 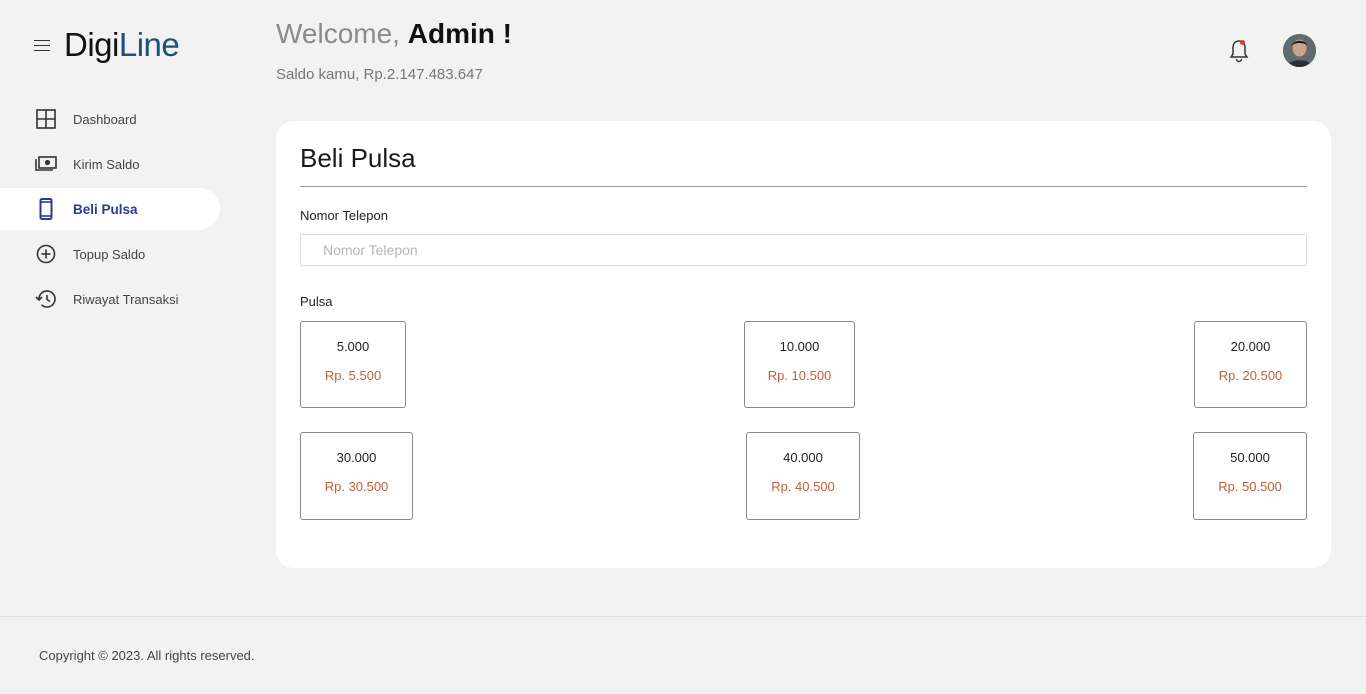 I want to click on sidebar-item-kirim-saldo: Kirim Saldo, so click(x=110, y=164).